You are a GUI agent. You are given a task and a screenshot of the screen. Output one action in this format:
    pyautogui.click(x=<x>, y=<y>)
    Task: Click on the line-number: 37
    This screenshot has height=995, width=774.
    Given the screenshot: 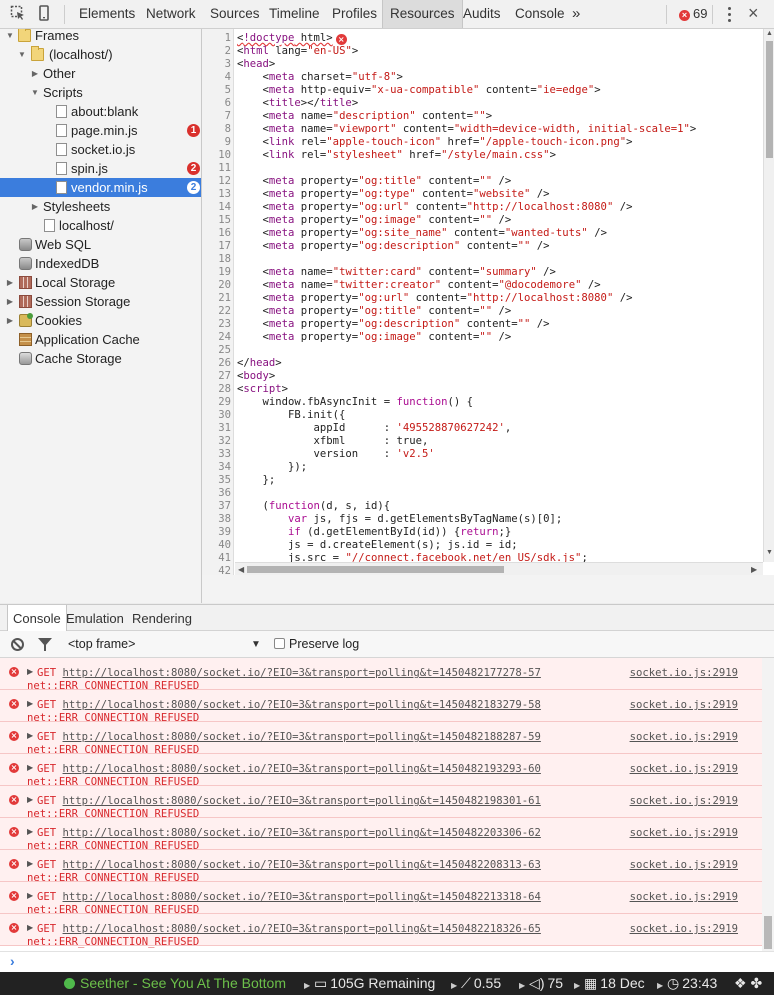 What is the action you would take?
    pyautogui.click(x=216, y=506)
    